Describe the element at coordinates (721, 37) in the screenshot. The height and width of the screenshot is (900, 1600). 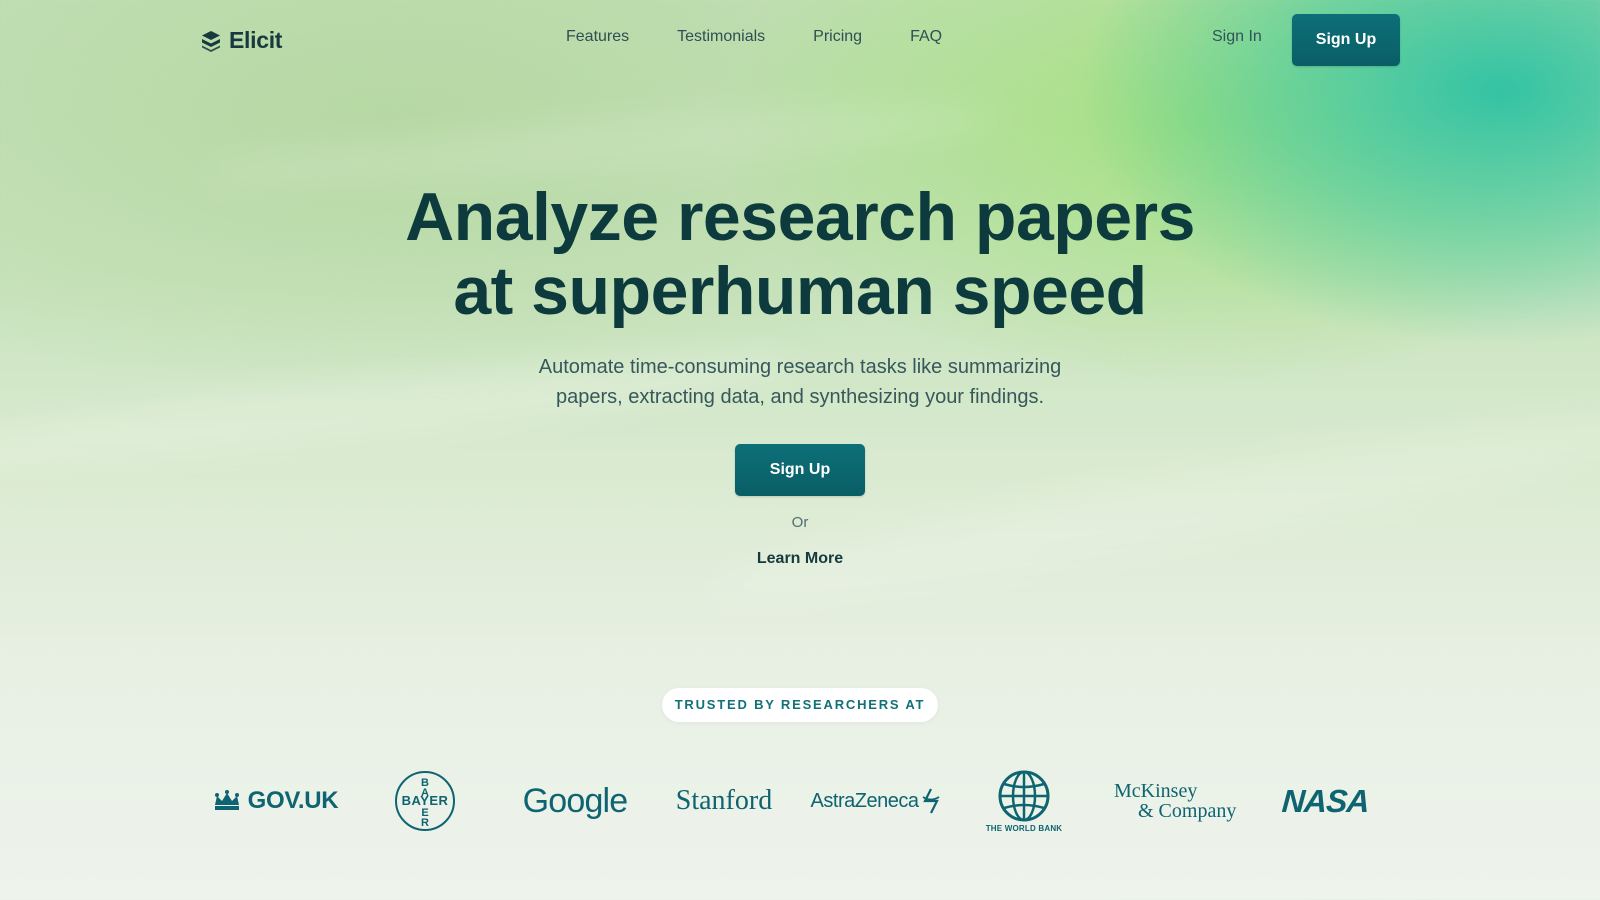
I see `nav-link-testimonials: Testimonials` at that location.